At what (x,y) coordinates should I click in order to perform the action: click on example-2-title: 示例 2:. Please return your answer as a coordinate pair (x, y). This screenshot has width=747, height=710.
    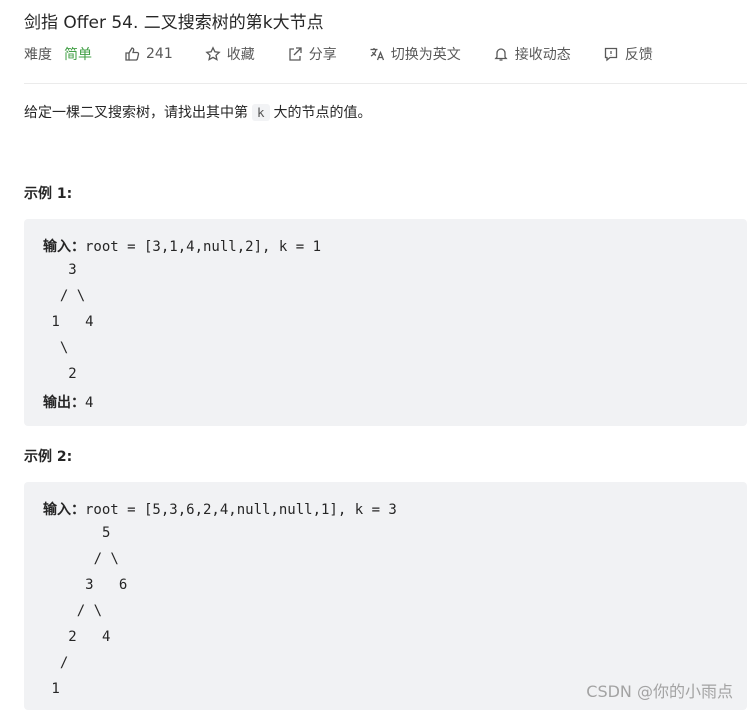
    Looking at the image, I should click on (48, 457).